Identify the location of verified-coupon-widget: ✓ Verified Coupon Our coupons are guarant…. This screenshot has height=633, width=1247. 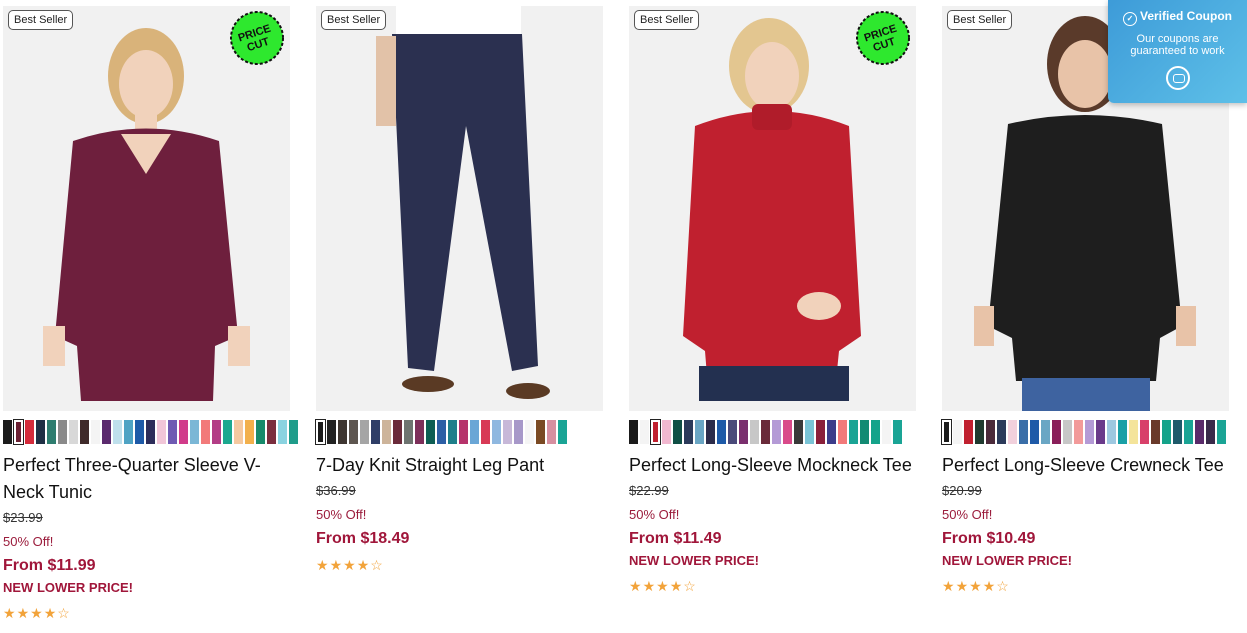
(1177, 51).